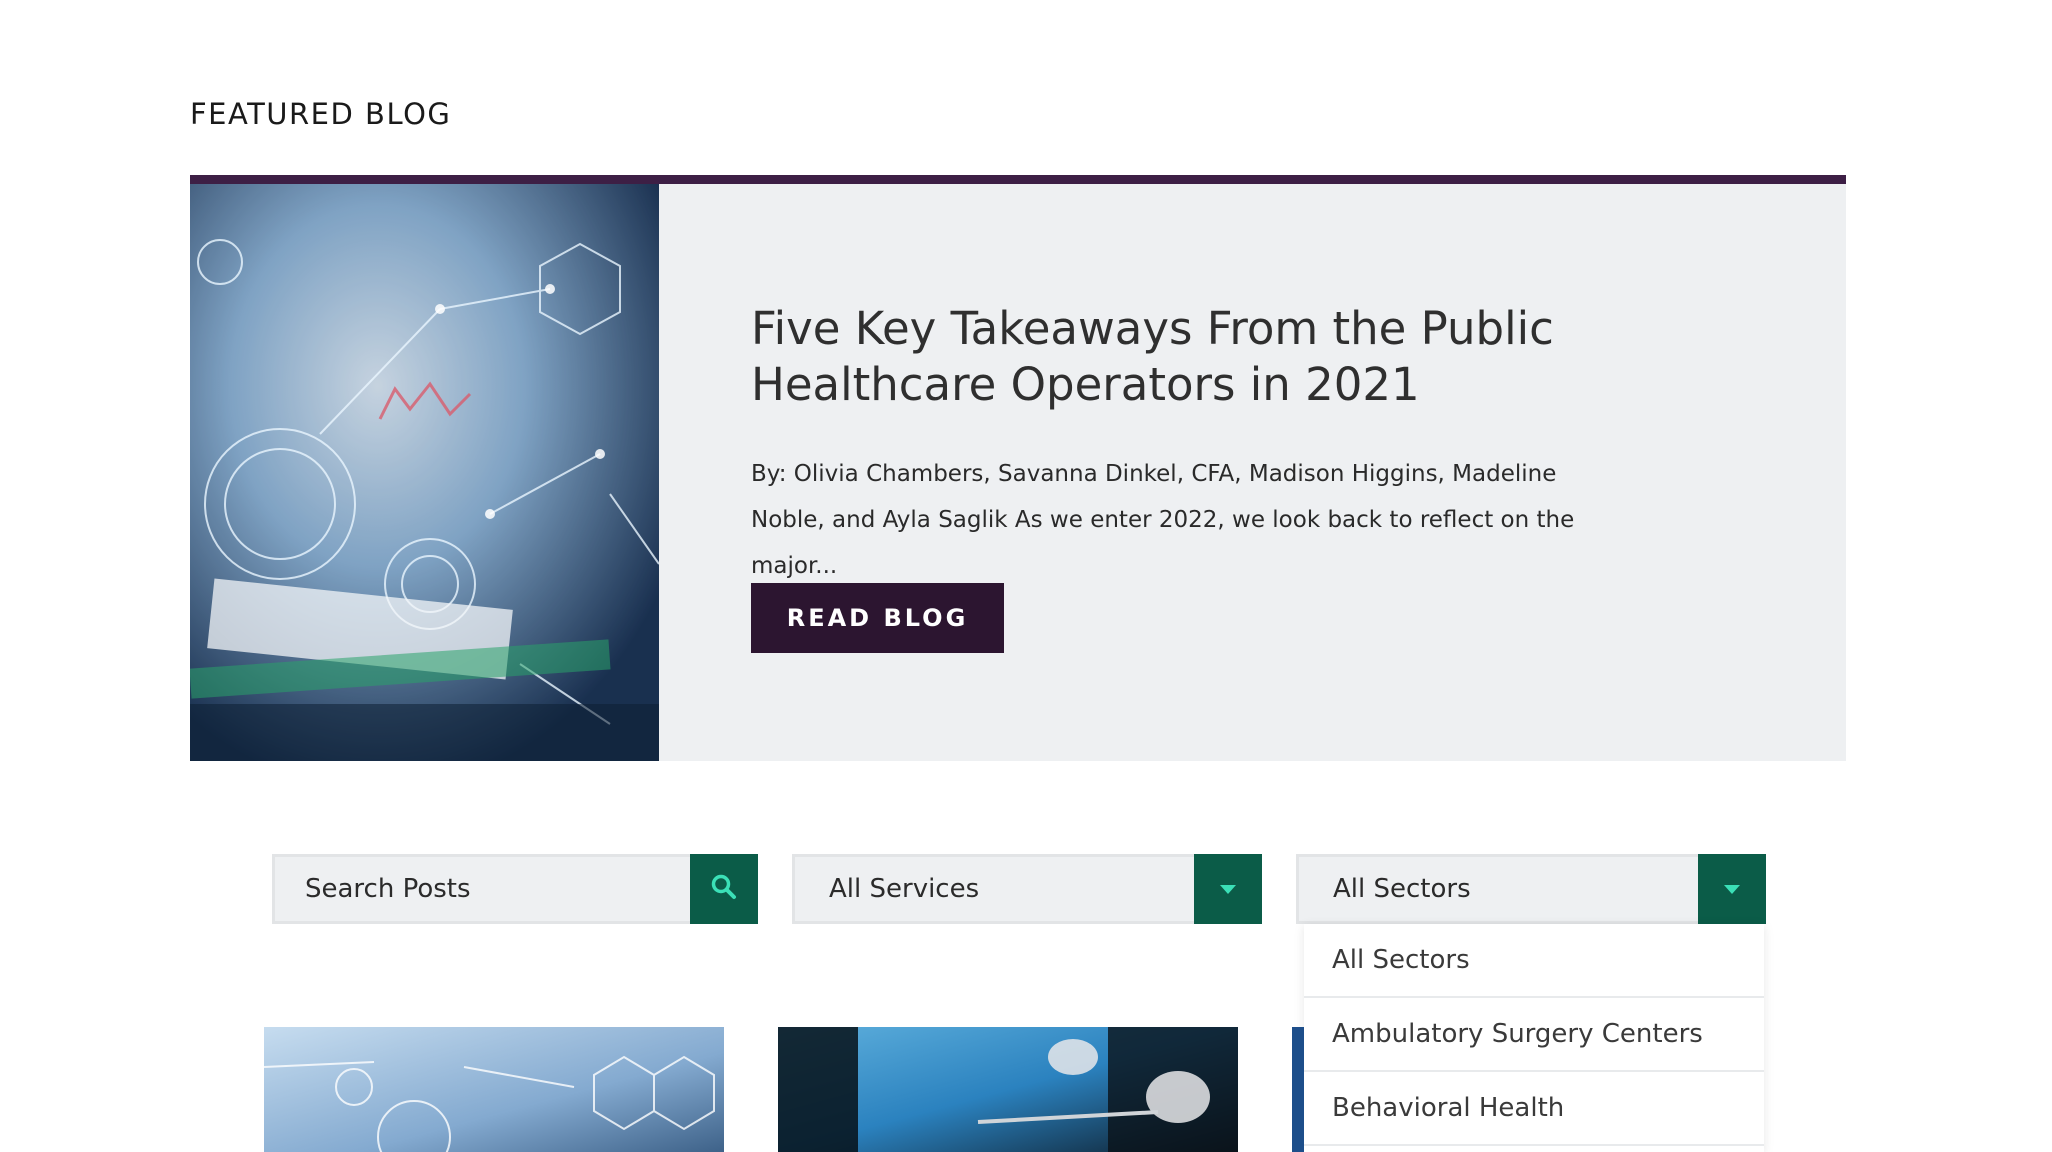 This screenshot has height=1152, width=2052. What do you see at coordinates (424, 472) in the screenshot?
I see `featured-blog-image` at bounding box center [424, 472].